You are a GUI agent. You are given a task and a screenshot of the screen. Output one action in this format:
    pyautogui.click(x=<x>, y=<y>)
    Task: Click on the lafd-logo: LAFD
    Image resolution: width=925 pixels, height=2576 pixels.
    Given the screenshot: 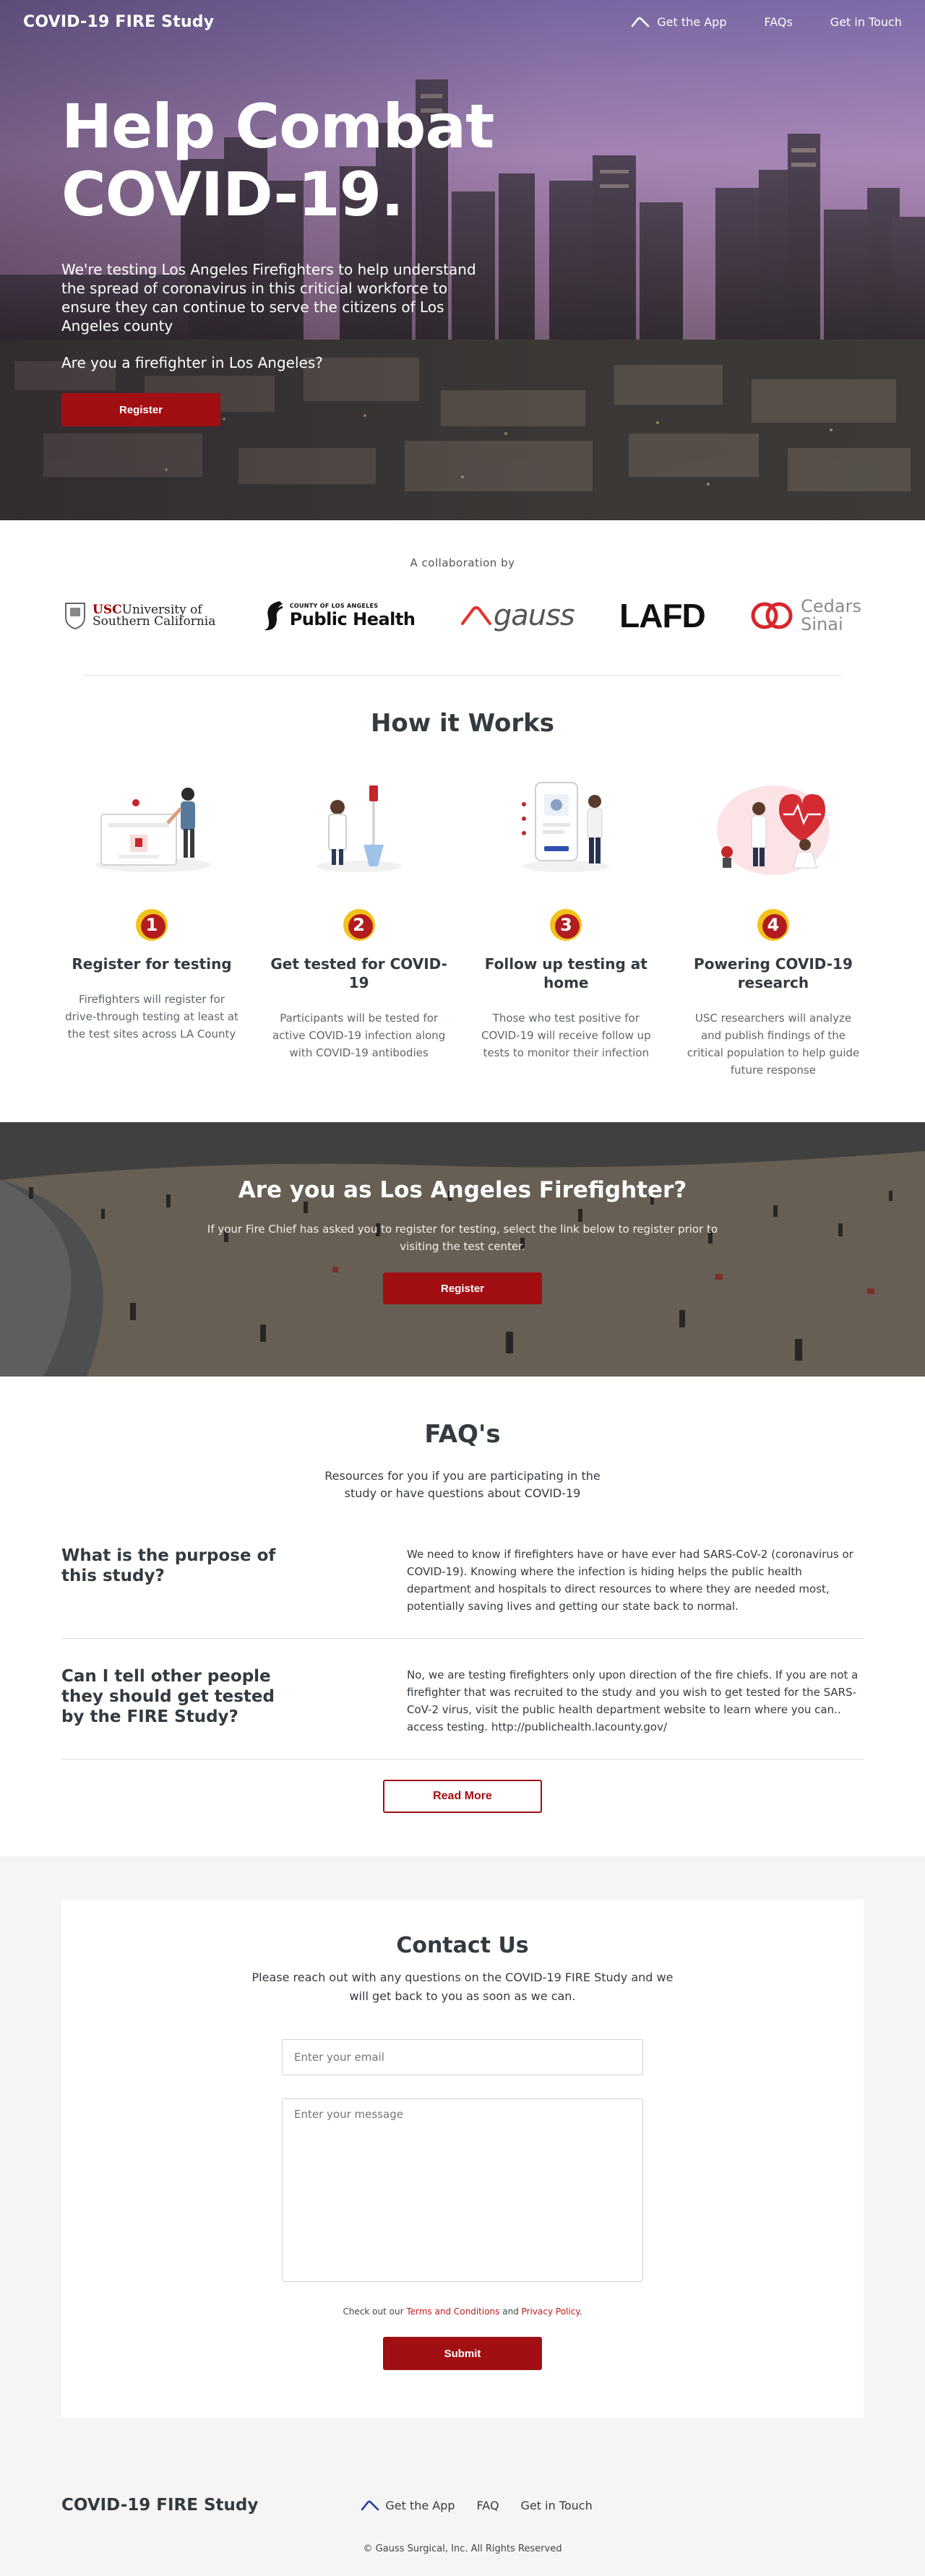 What is the action you would take?
    pyautogui.click(x=662, y=615)
    